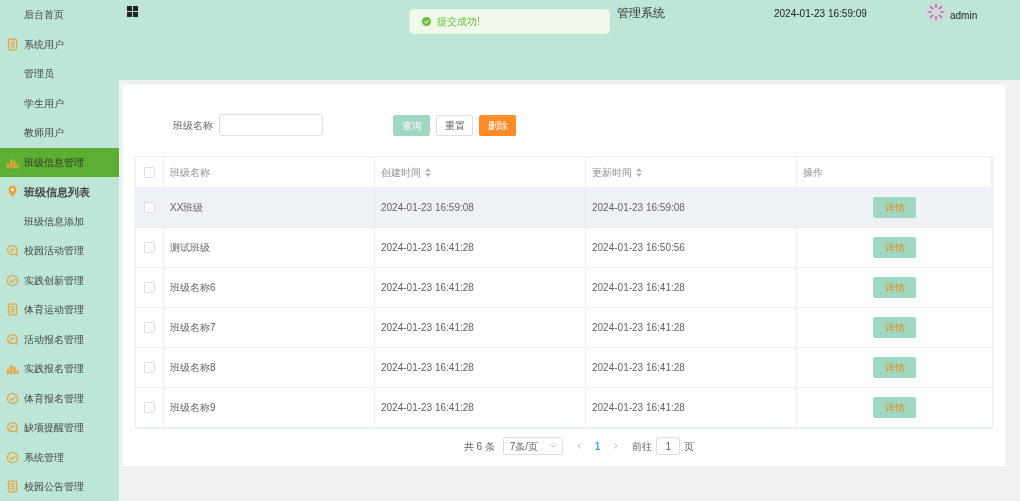 The image size is (1020, 501). I want to click on toast-text: 提交成功!, so click(458, 22).